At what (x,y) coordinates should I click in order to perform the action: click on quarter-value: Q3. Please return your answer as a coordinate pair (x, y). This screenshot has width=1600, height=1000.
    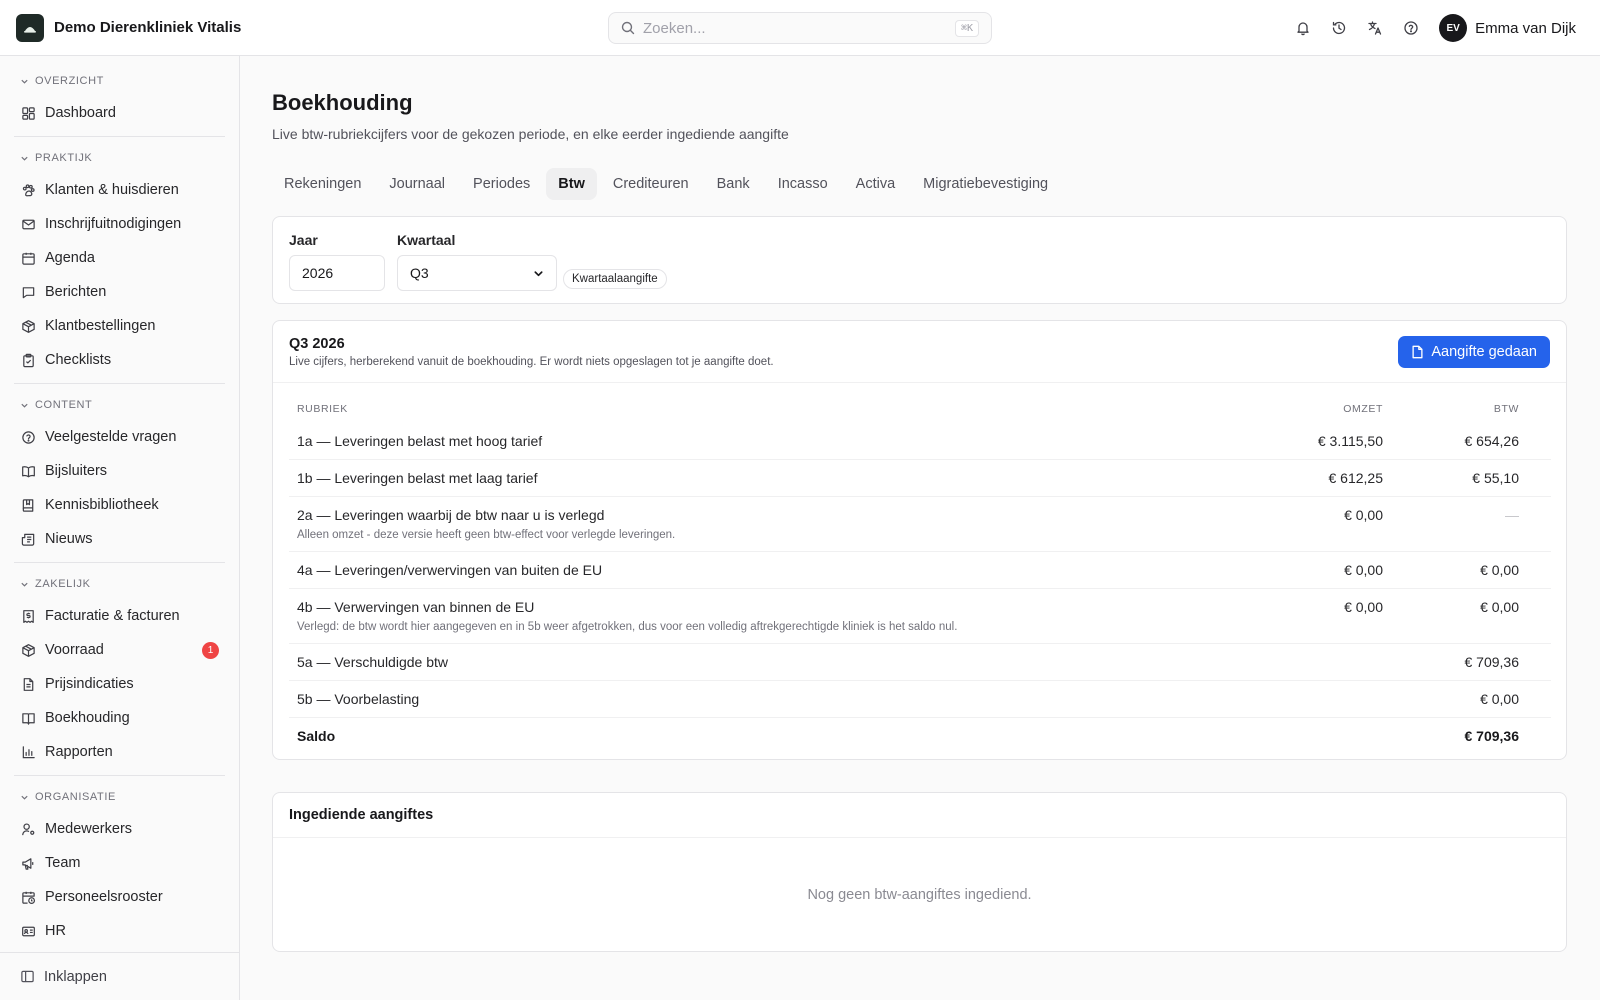
    Looking at the image, I should click on (419, 273).